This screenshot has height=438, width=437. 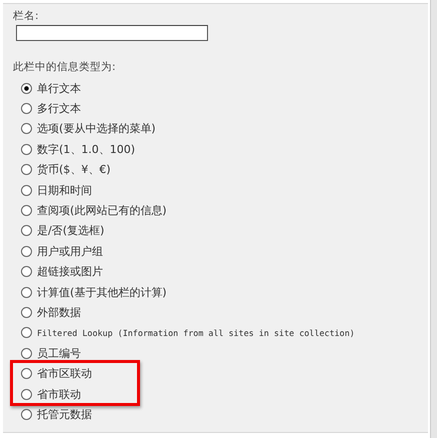 What do you see at coordinates (96, 128) in the screenshot?
I see `option-label: 选项(要从中选择的菜单)` at bounding box center [96, 128].